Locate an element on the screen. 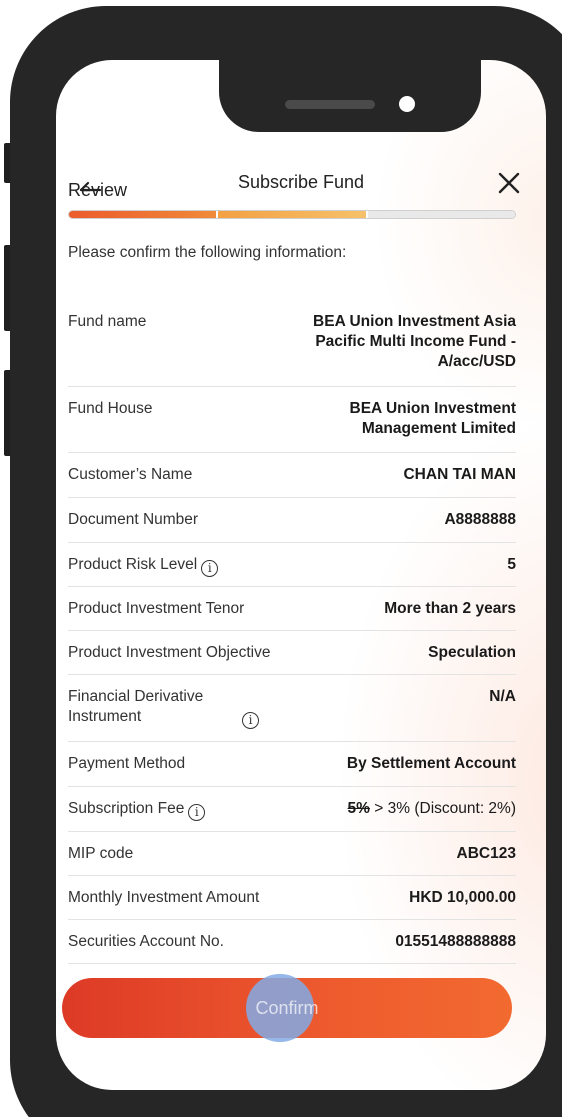  confirm-button is located at coordinates (287, 1008).